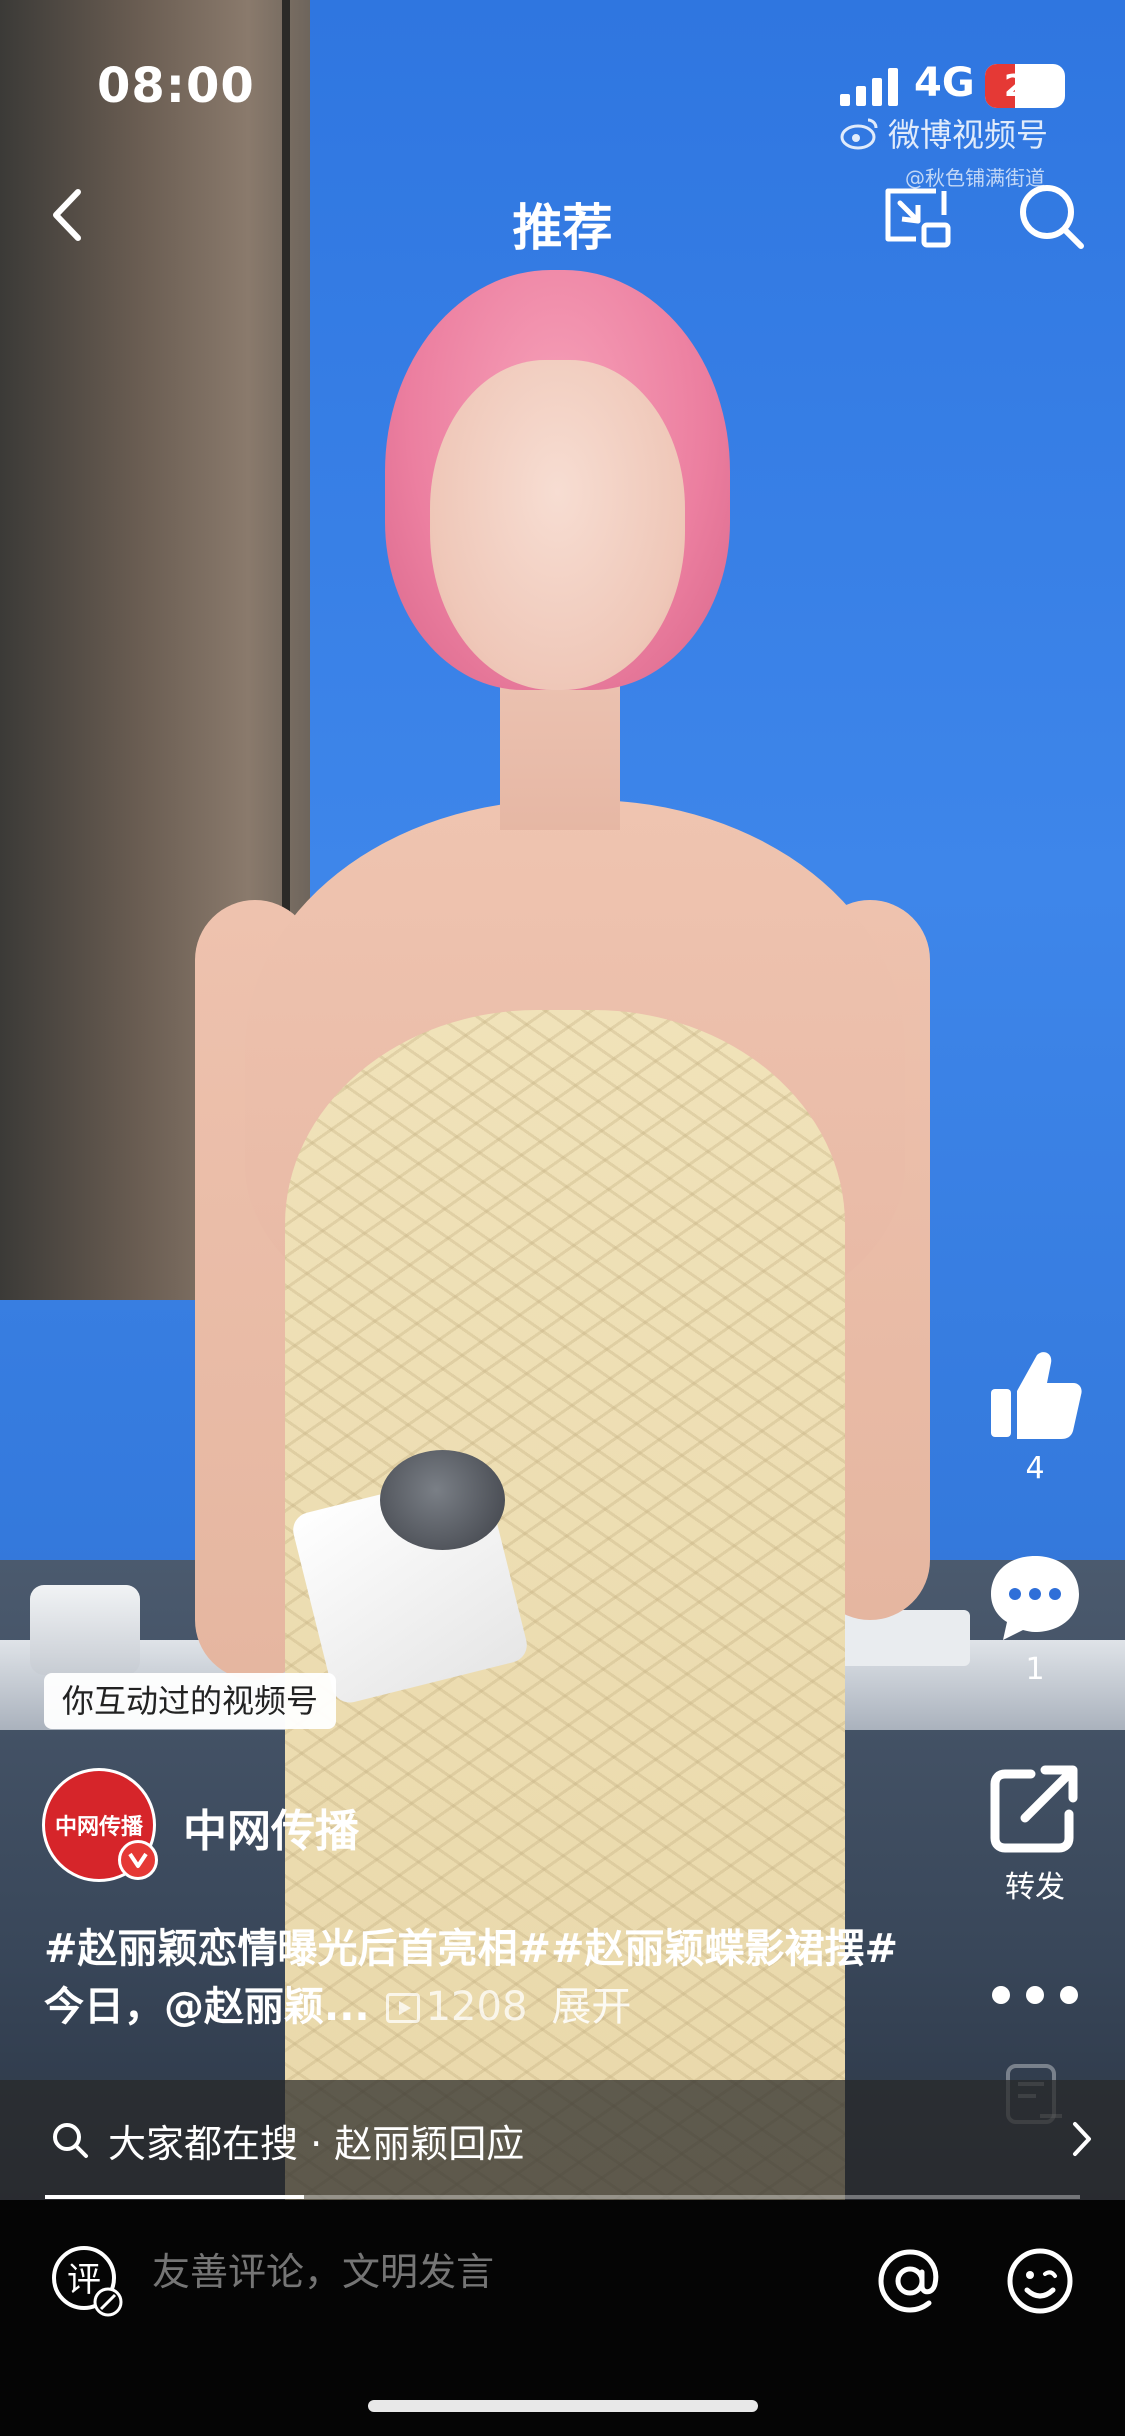  I want to click on background-jar, so click(85, 1630).